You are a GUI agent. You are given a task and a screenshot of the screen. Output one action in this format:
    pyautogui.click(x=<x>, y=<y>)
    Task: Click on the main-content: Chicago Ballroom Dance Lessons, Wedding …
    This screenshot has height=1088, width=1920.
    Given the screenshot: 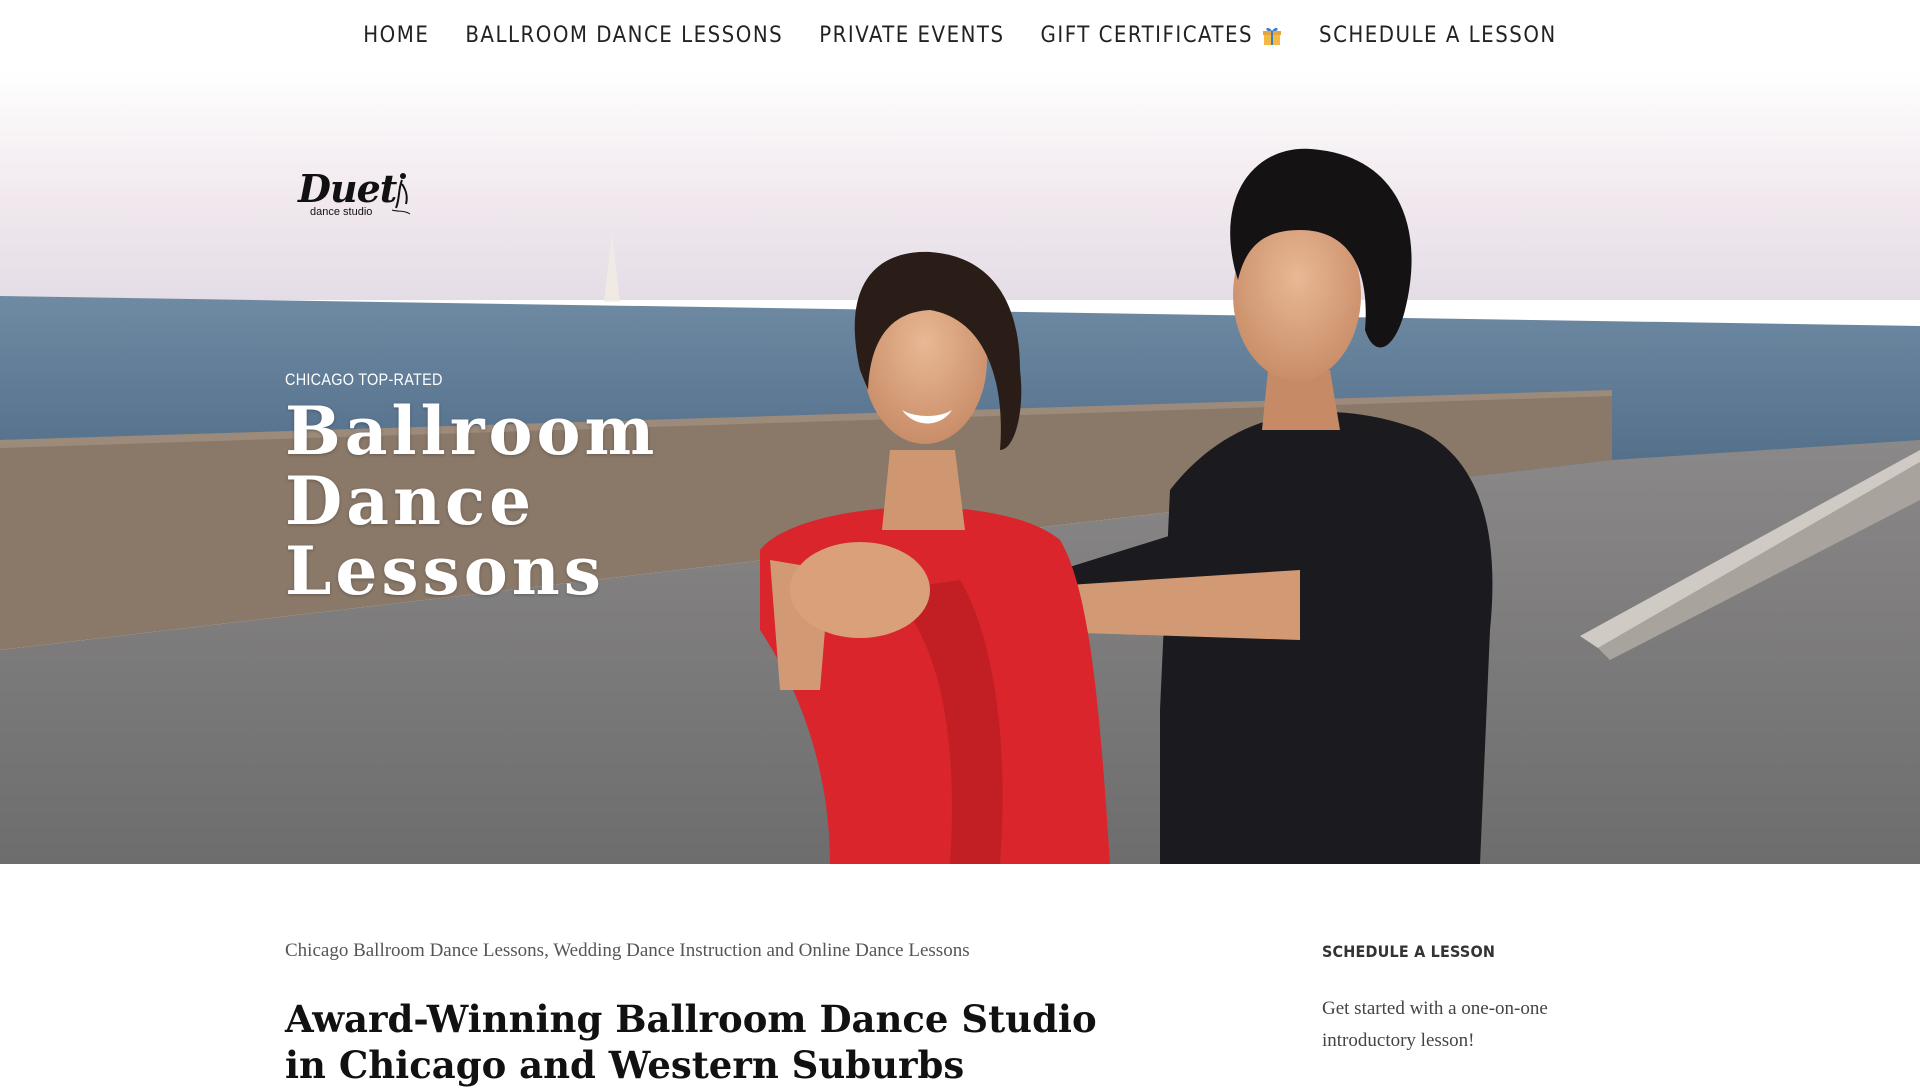 What is the action you would take?
    pyautogui.click(x=695, y=1014)
    